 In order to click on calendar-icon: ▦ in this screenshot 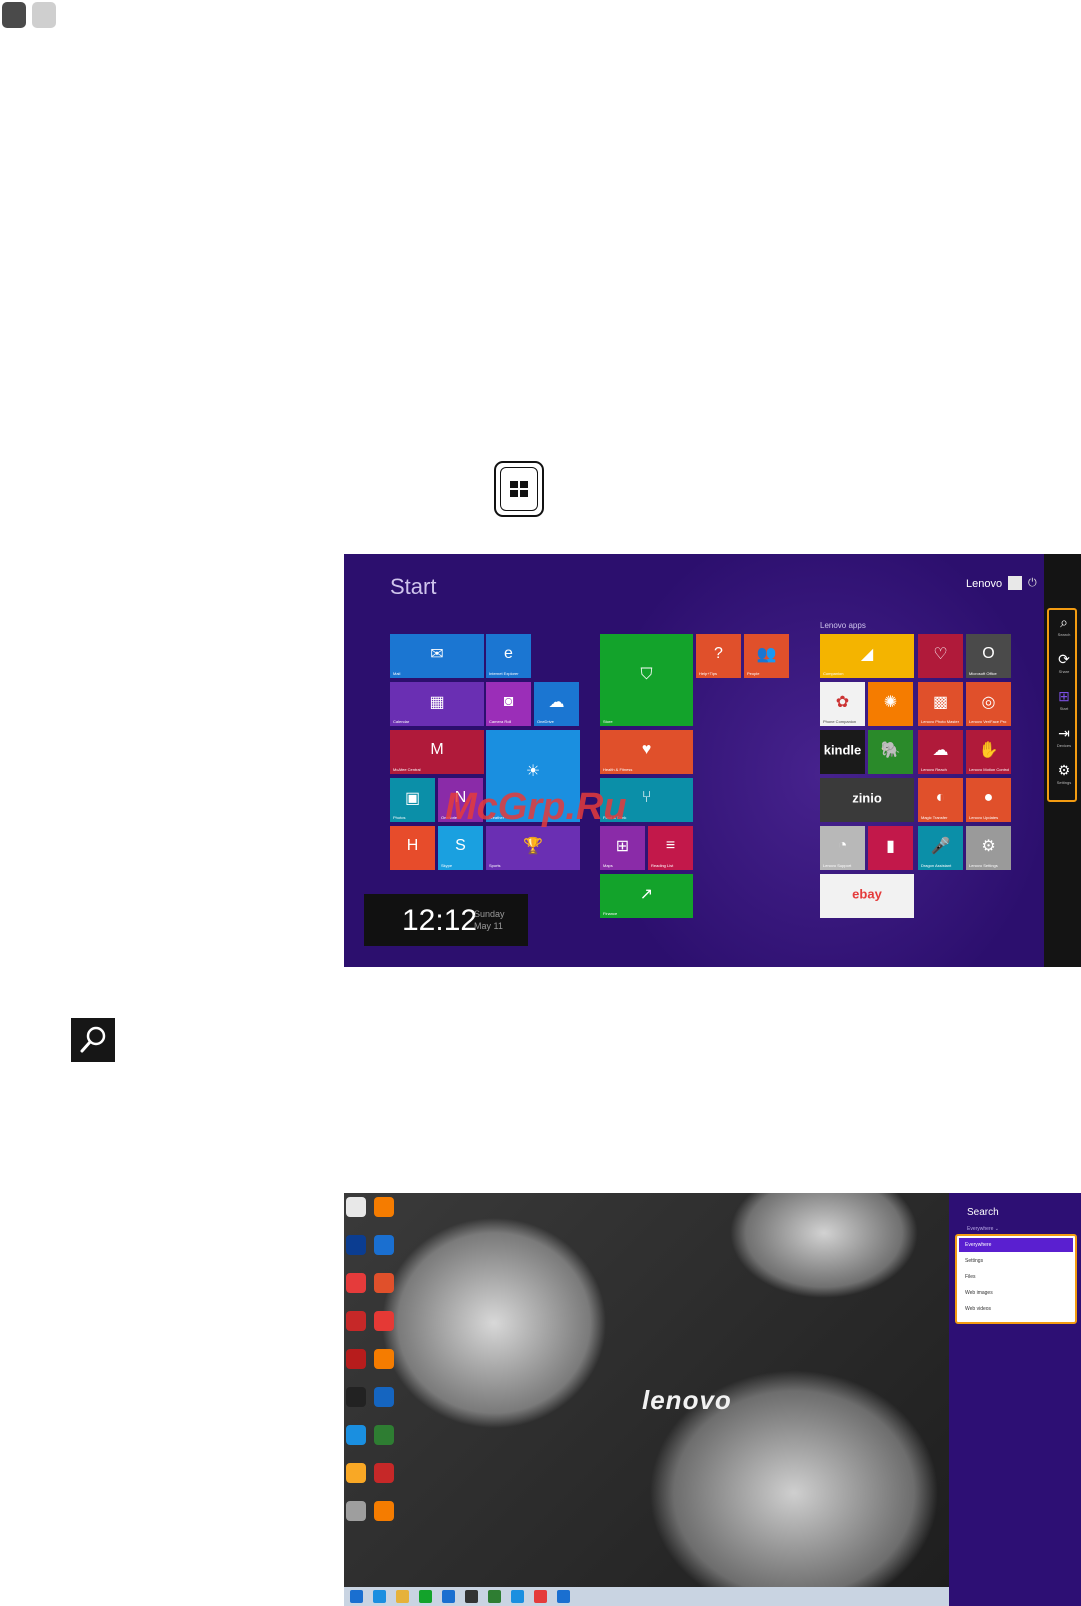, I will do `click(437, 702)`.